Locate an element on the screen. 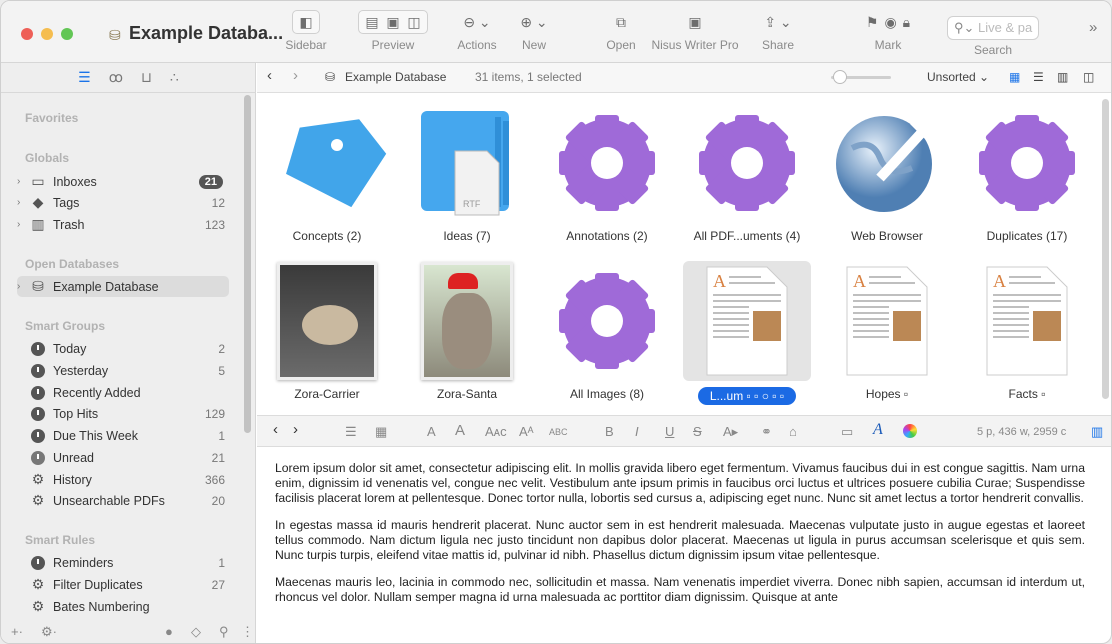  sidebar-item-due-this-week: Due This Week 1 is located at coordinates (123, 435).